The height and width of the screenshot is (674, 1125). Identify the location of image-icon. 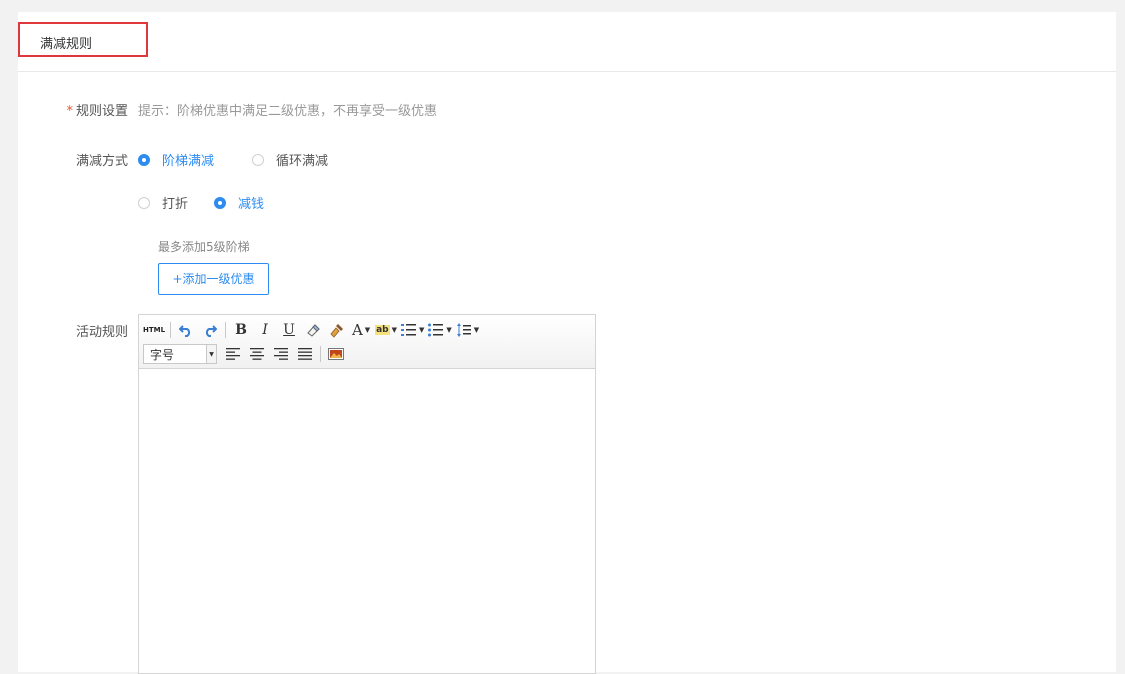
(336, 354).